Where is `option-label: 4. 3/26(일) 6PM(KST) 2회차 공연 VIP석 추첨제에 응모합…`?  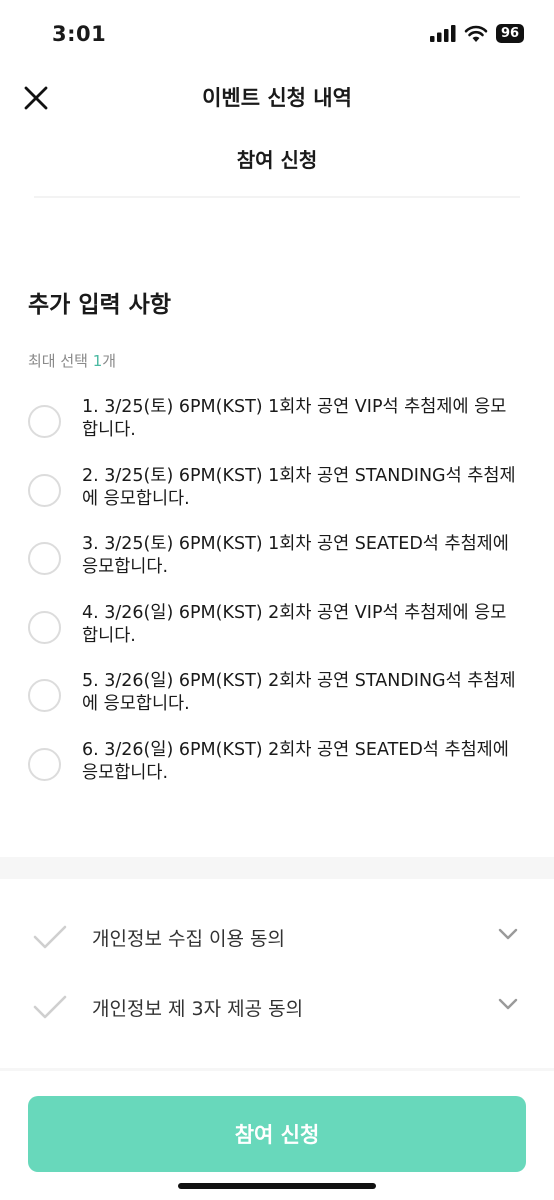
option-label: 4. 3/26(일) 6PM(KST) 2회차 공연 VIP석 추첨제에 응모합… is located at coordinates (294, 624).